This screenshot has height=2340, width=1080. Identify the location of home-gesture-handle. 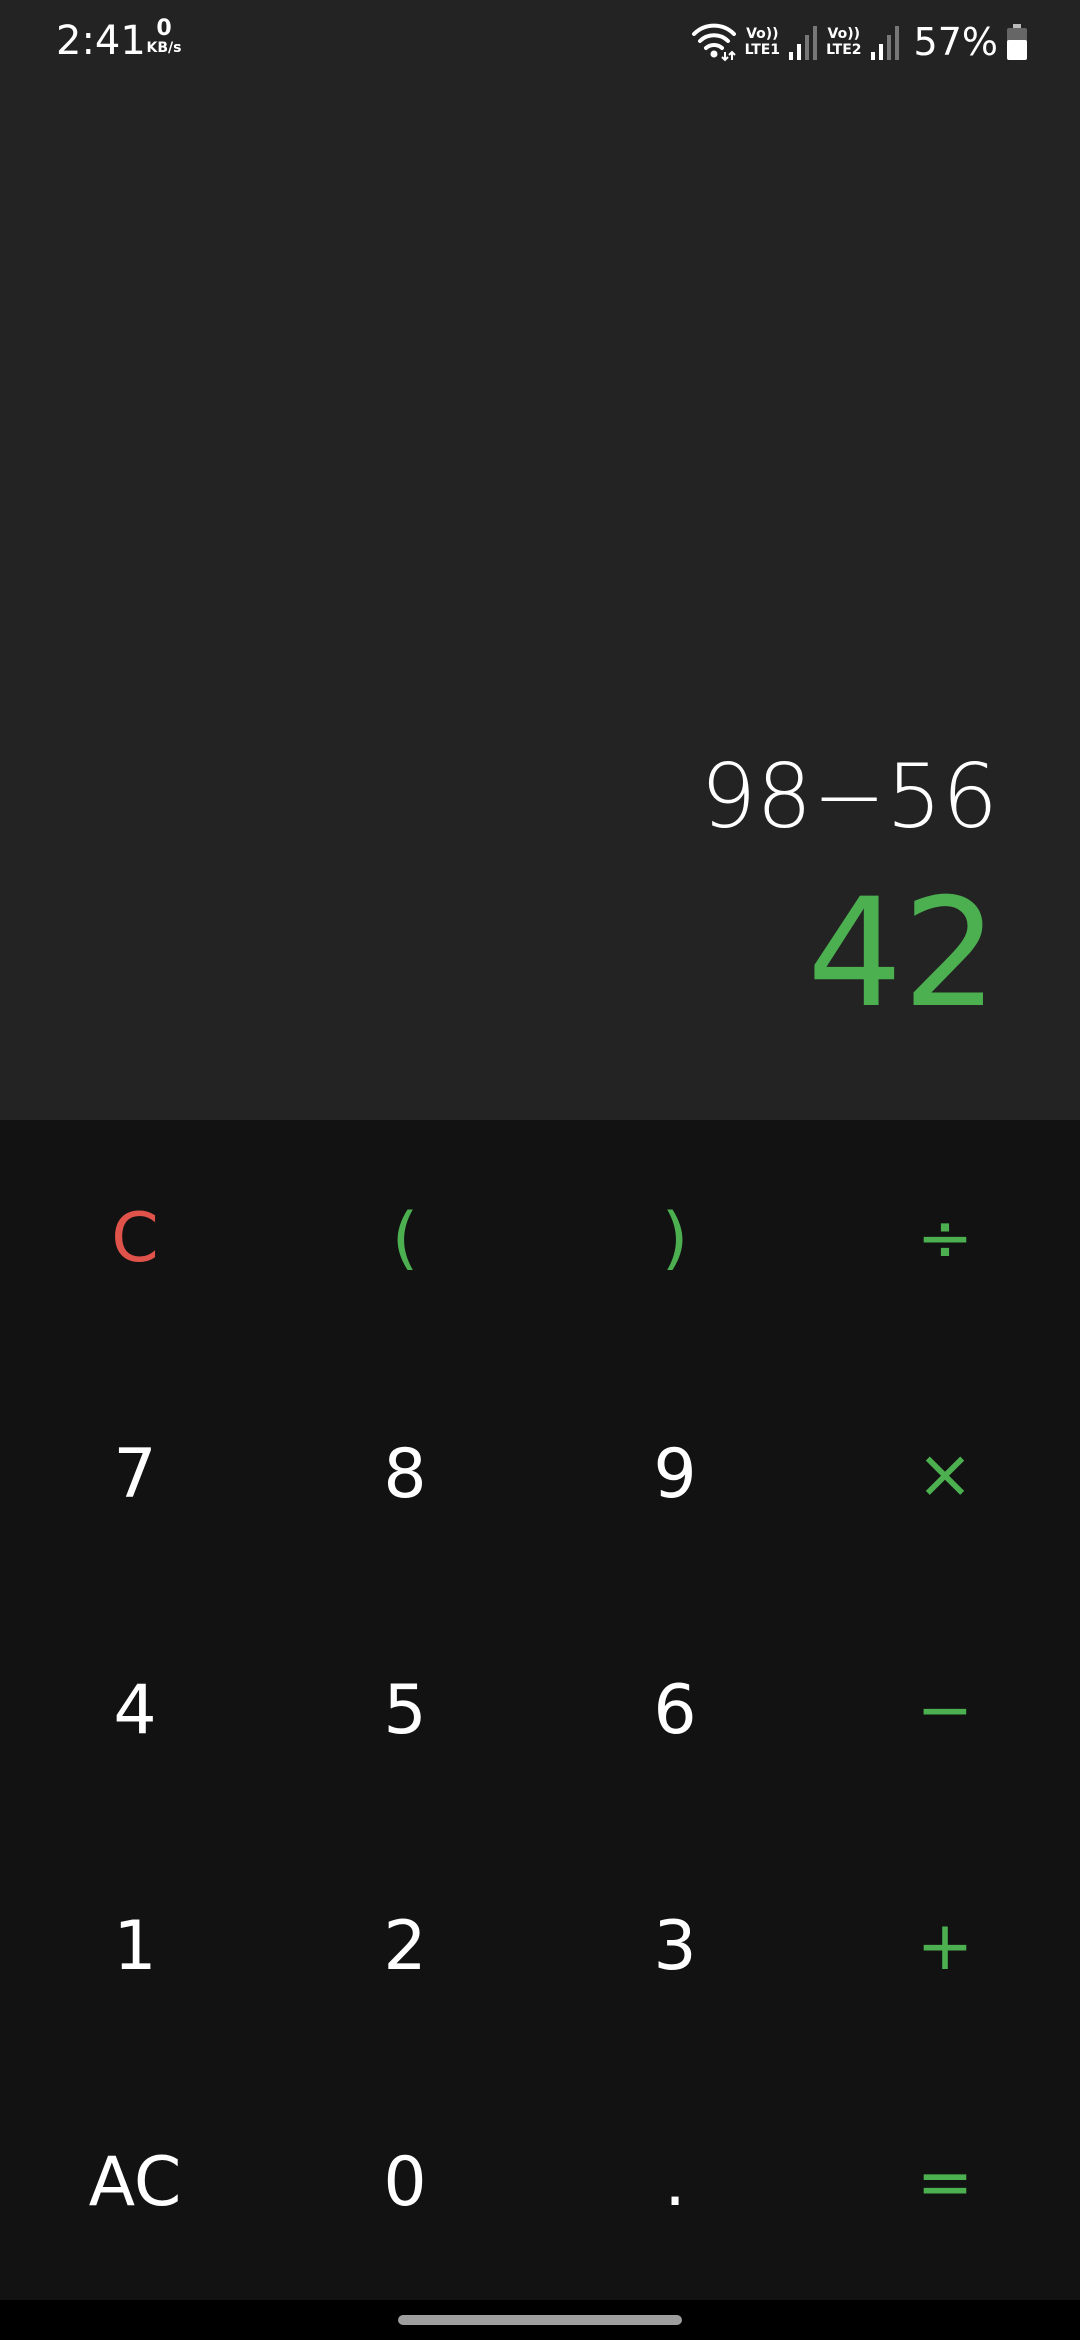
(540, 2320).